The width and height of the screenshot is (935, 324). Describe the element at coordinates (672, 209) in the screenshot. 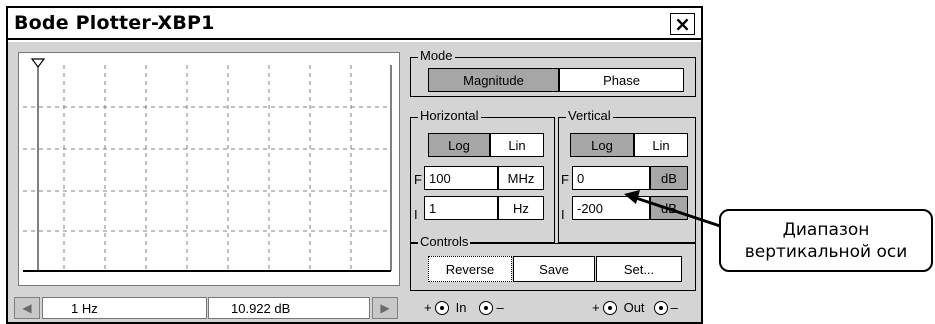

I see `annotation-arrow` at that location.